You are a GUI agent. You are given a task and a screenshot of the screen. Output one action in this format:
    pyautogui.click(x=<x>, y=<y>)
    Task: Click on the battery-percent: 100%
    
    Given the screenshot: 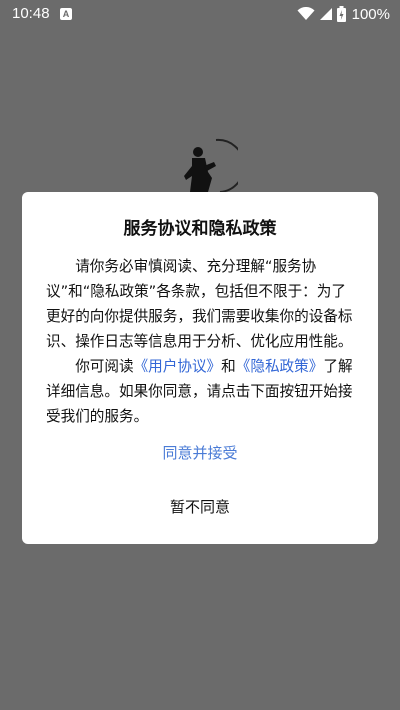 What is the action you would take?
    pyautogui.click(x=370, y=14)
    